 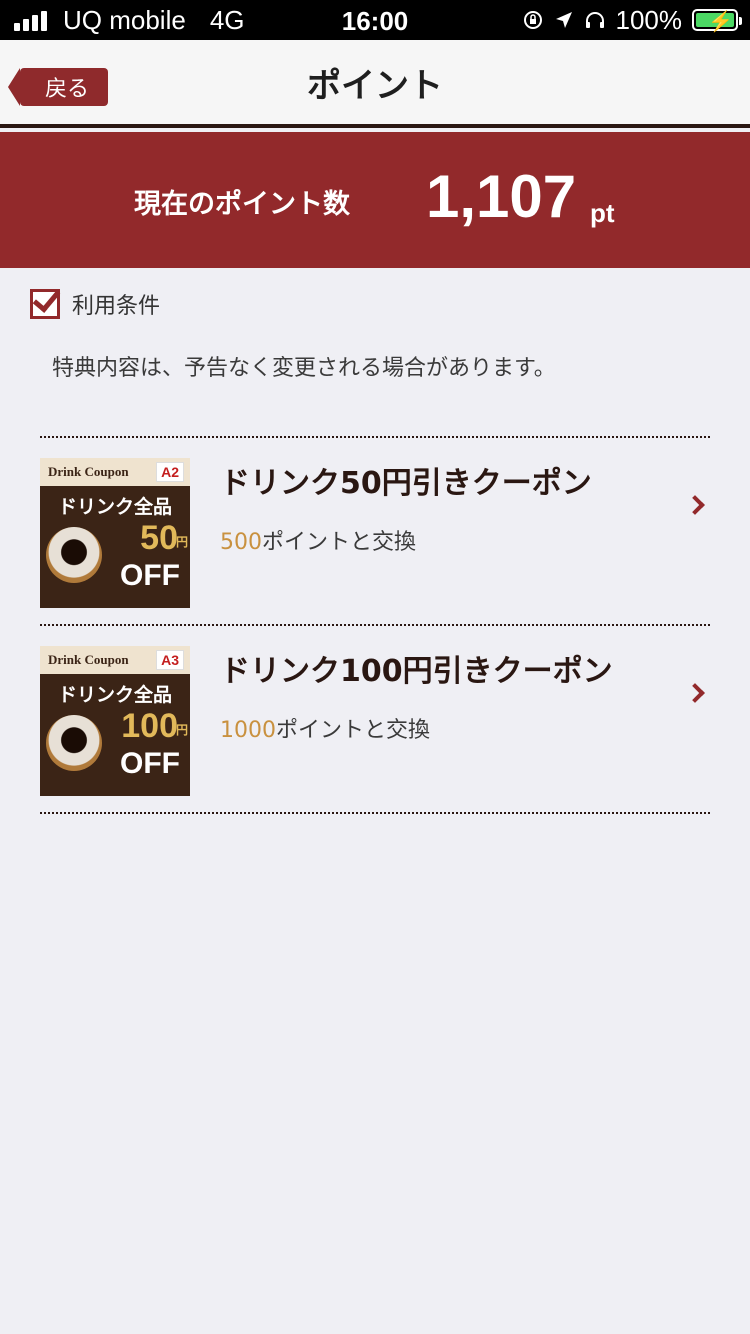 I want to click on points-banner: 現在のポイント数 1,107 pt, so click(x=375, y=200).